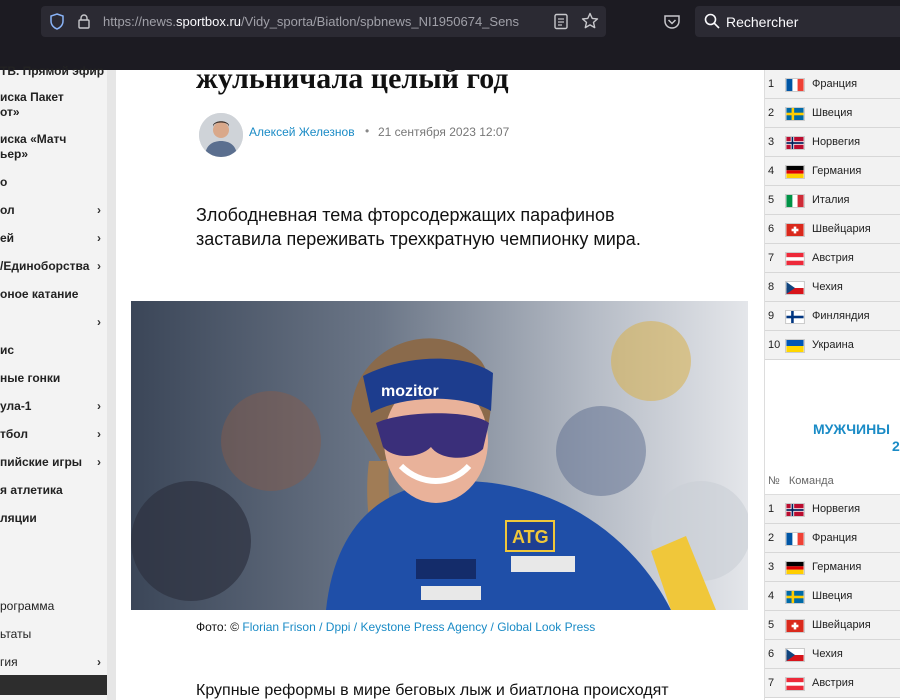  Describe the element at coordinates (896, 446) in the screenshot. I see `men-section-year: 2` at that location.